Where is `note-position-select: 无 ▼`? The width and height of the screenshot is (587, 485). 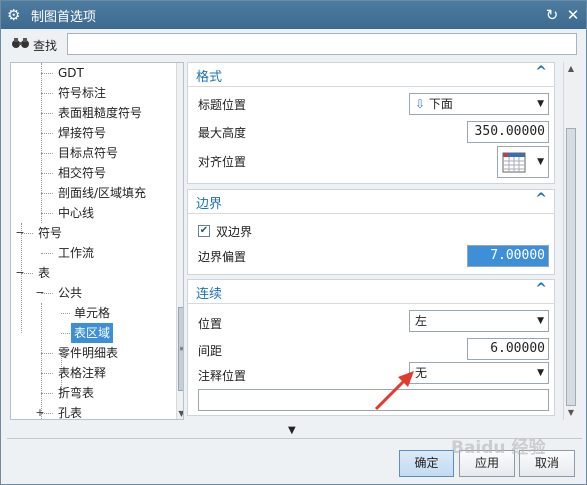
note-position-select: 无 ▼ is located at coordinates (479, 373).